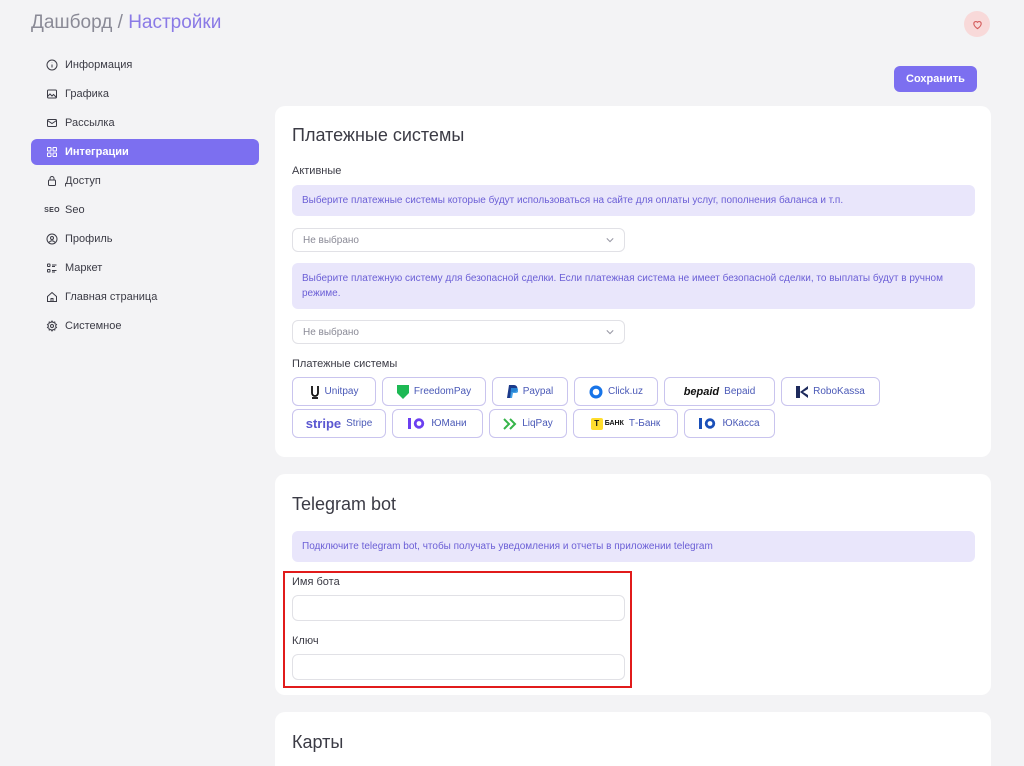  What do you see at coordinates (93, 326) in the screenshot?
I see `sidebar-item-label: Системное` at bounding box center [93, 326].